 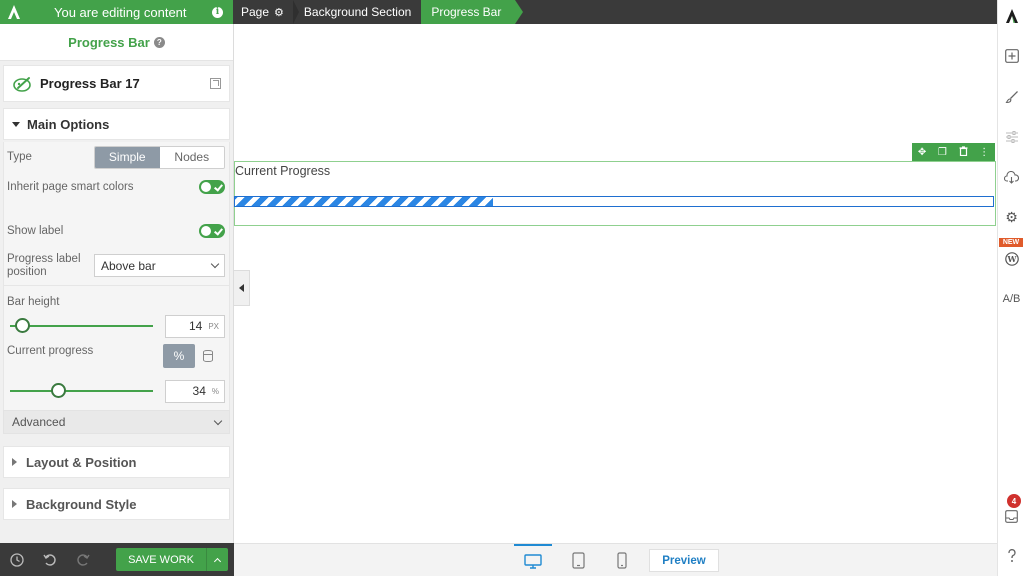 What do you see at coordinates (282, 171) in the screenshot?
I see `progress-label-text: Current Progress` at bounding box center [282, 171].